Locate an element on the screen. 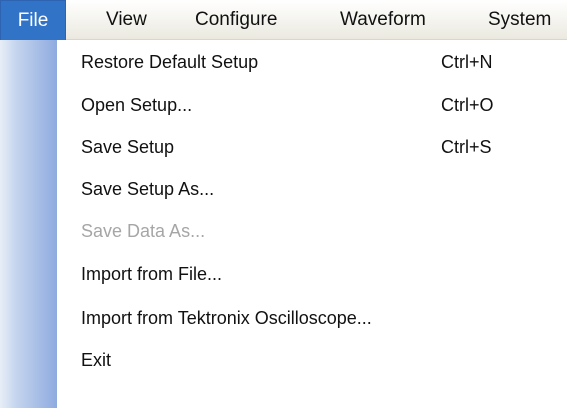 The width and height of the screenshot is (567, 408). menu-icon-gutter is located at coordinates (28, 224).